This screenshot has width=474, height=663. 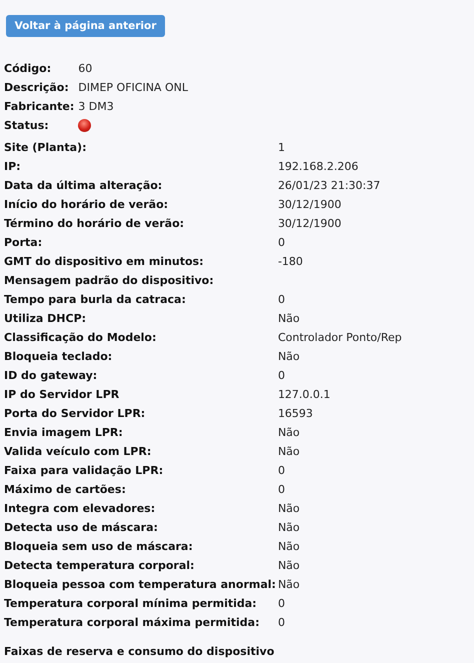 I want to click on field-label: Término do horário de verão:, so click(x=94, y=223).